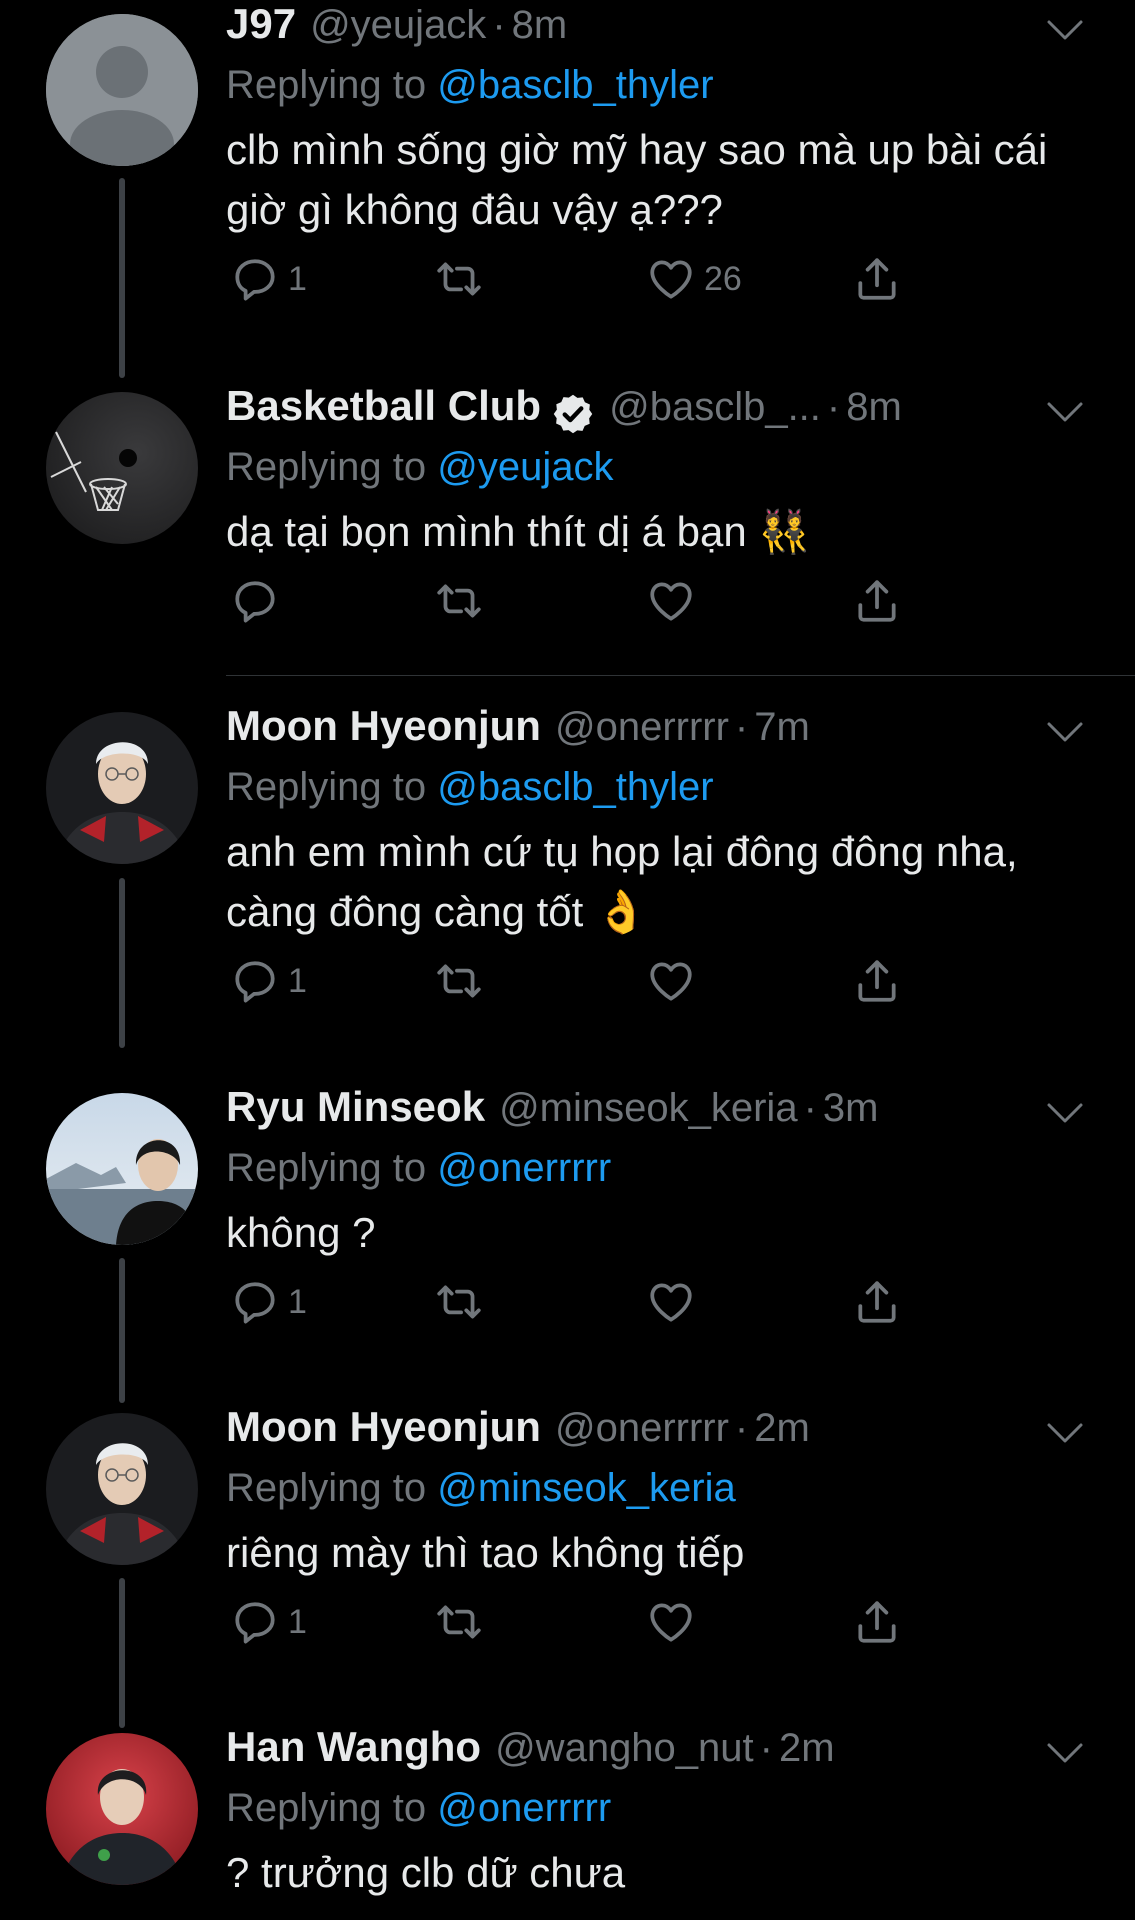  I want to click on user-handle: @minseok_keria, so click(648, 1108).